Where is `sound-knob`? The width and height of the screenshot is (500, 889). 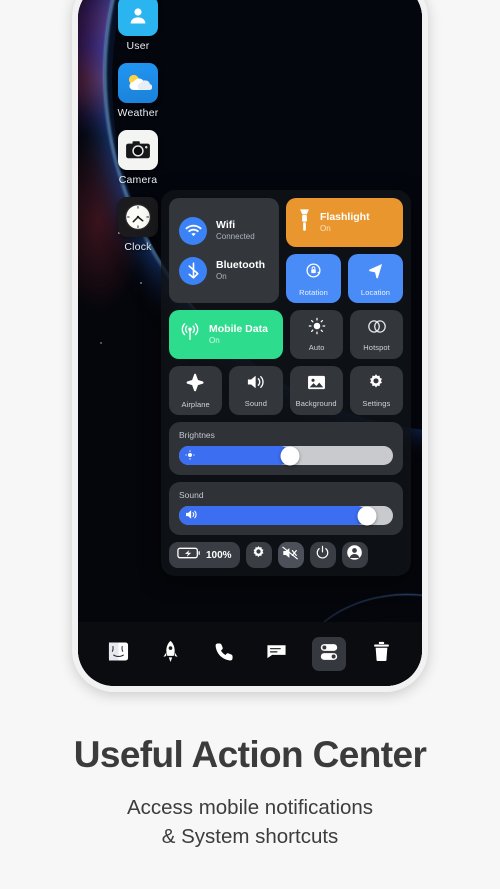 sound-knob is located at coordinates (367, 515).